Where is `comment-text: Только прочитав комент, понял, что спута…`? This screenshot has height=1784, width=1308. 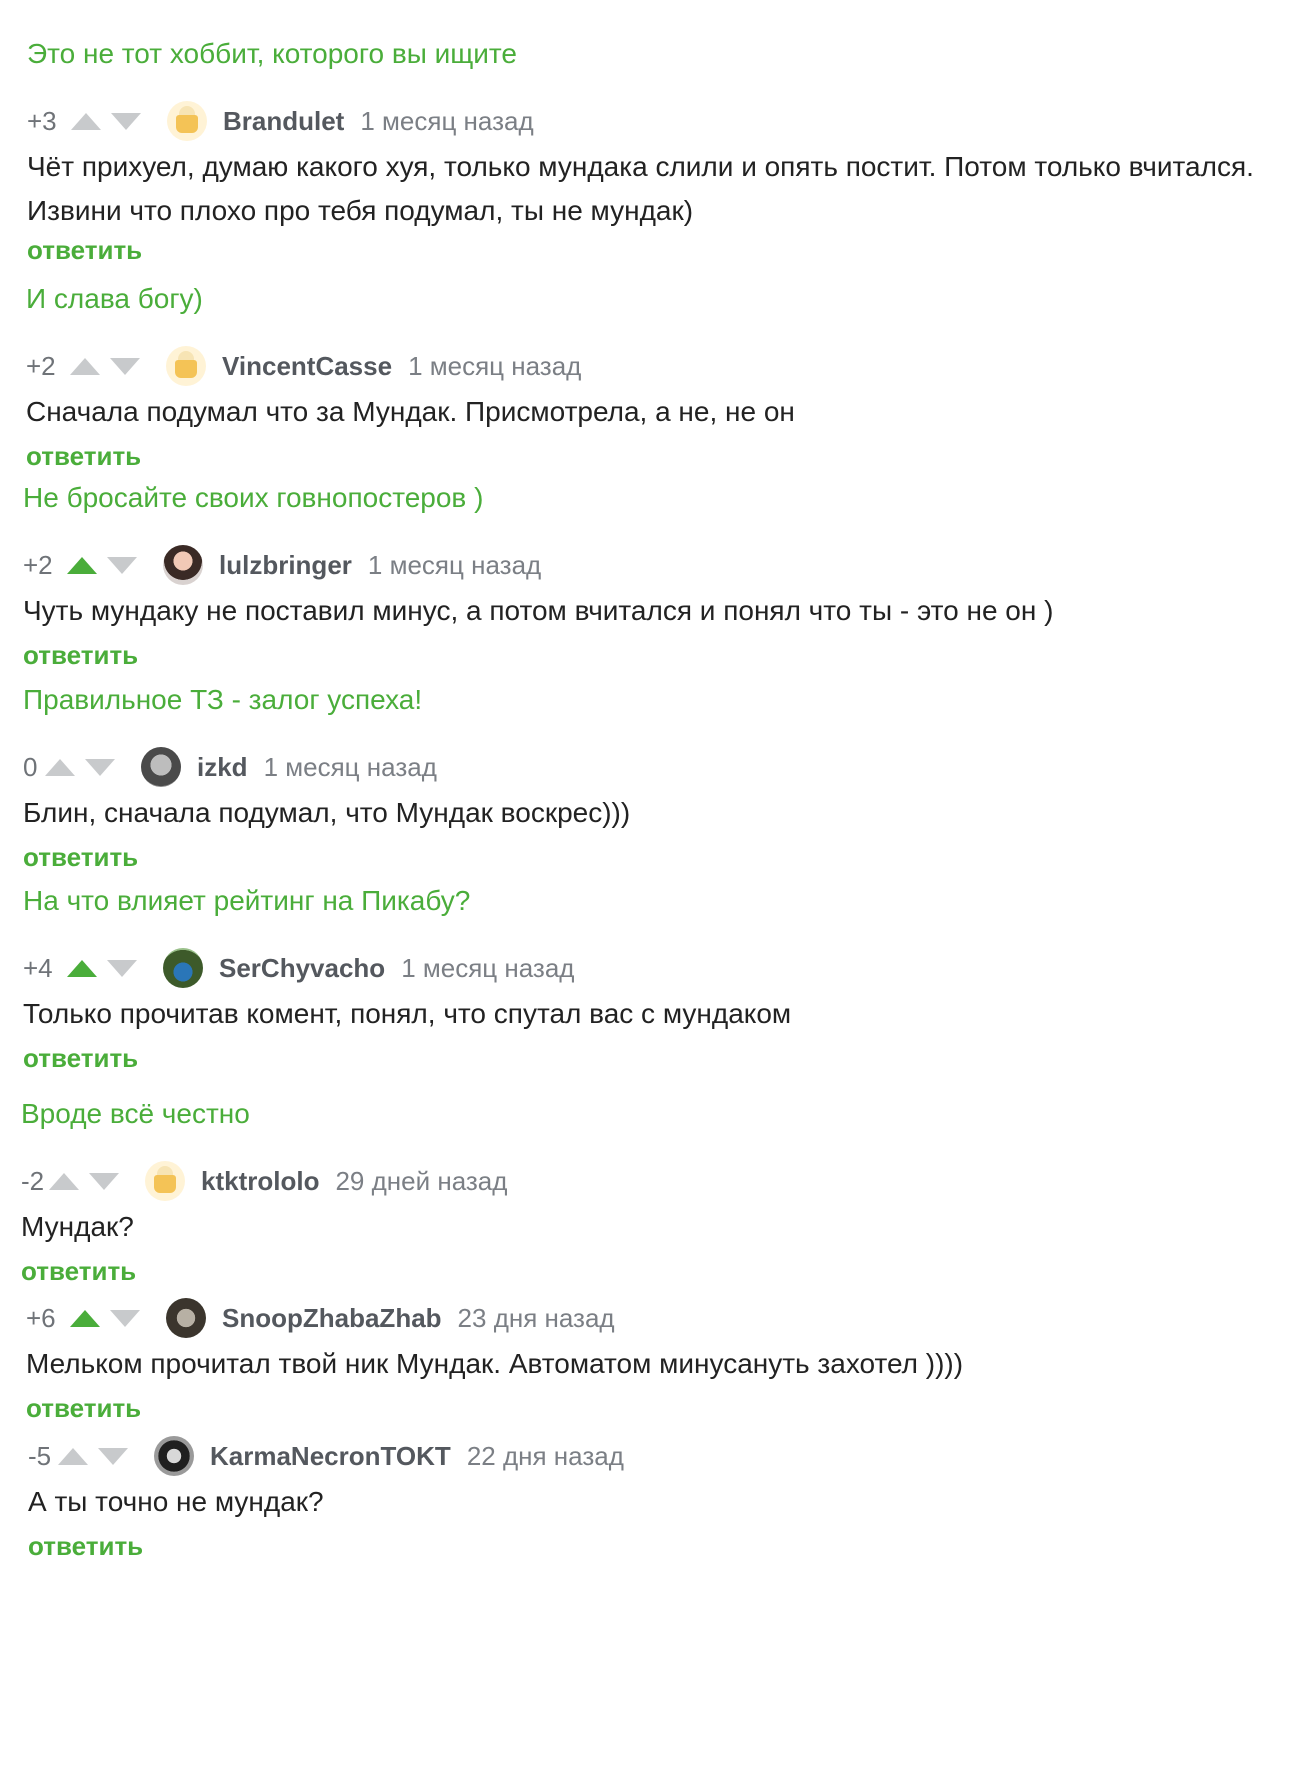 comment-text: Только прочитав комент, понял, что спута… is located at coordinates (407, 1014).